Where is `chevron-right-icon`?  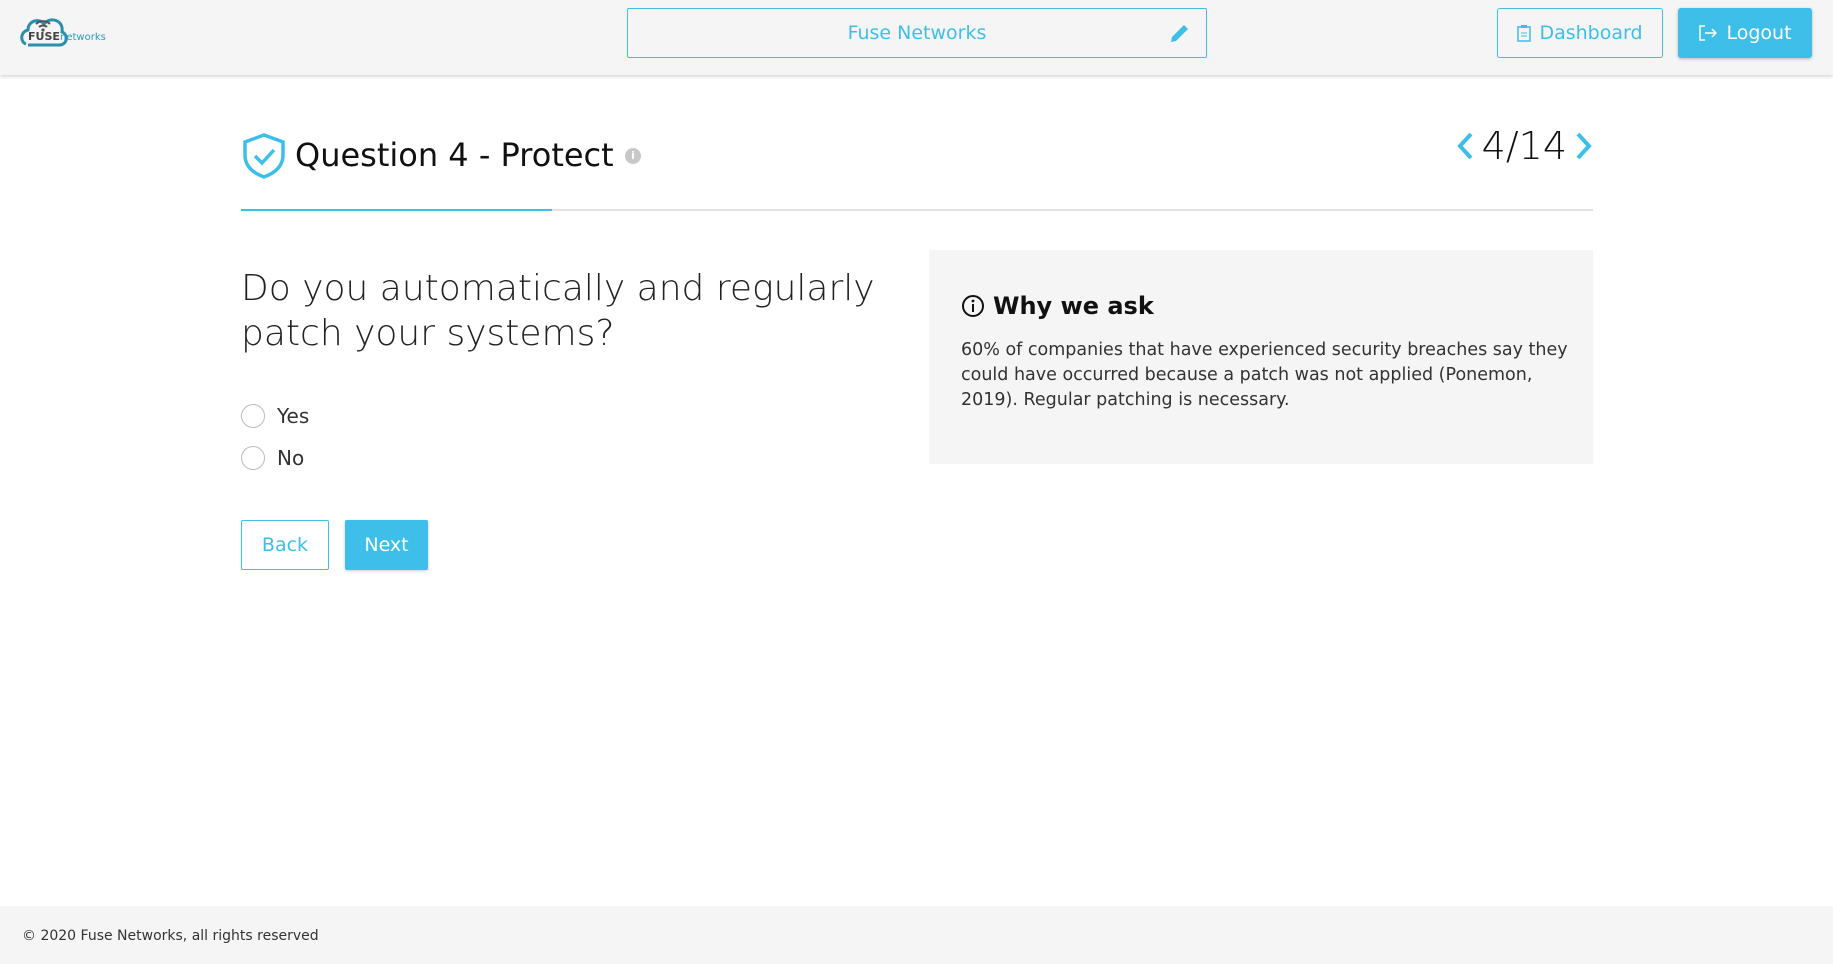 chevron-right-icon is located at coordinates (1584, 146).